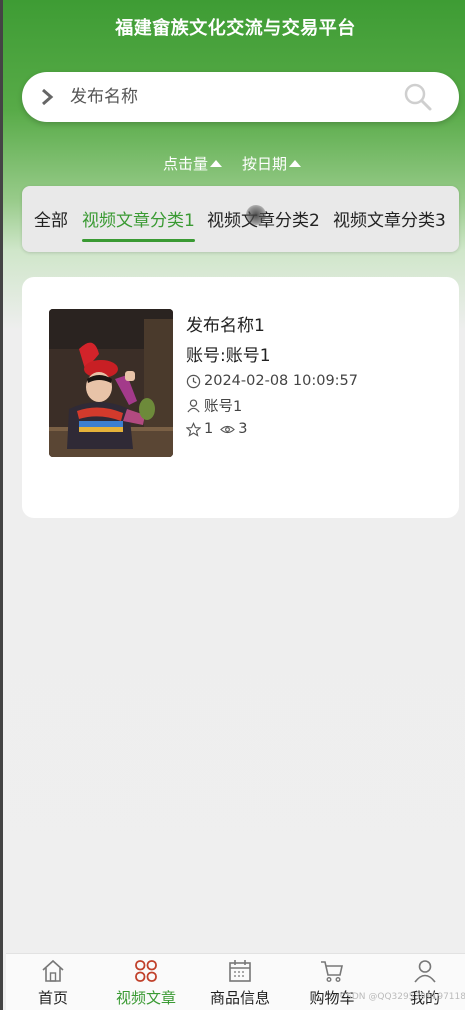  I want to click on item-title: 发布名称1, so click(272, 326).